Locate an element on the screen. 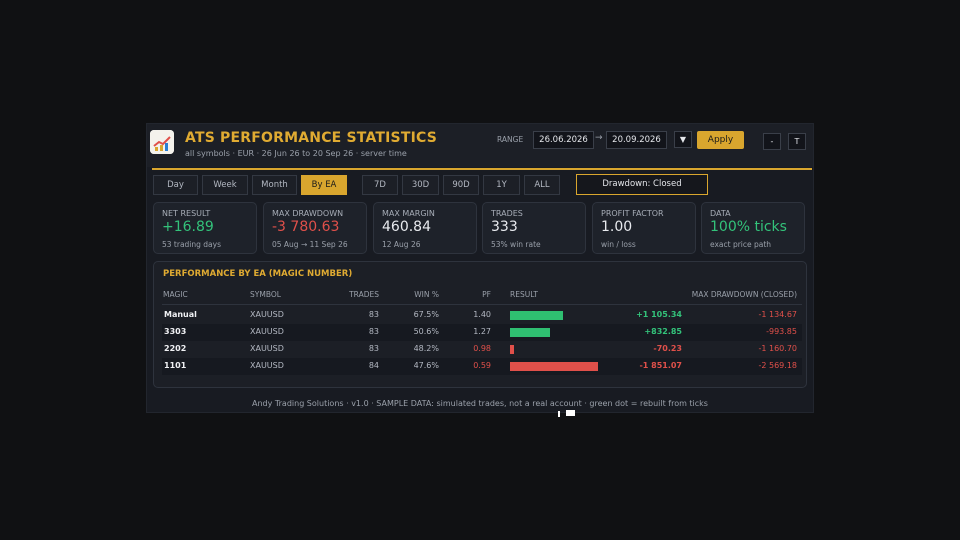  cell-profit-factor: 1.40 is located at coordinates (482, 314).